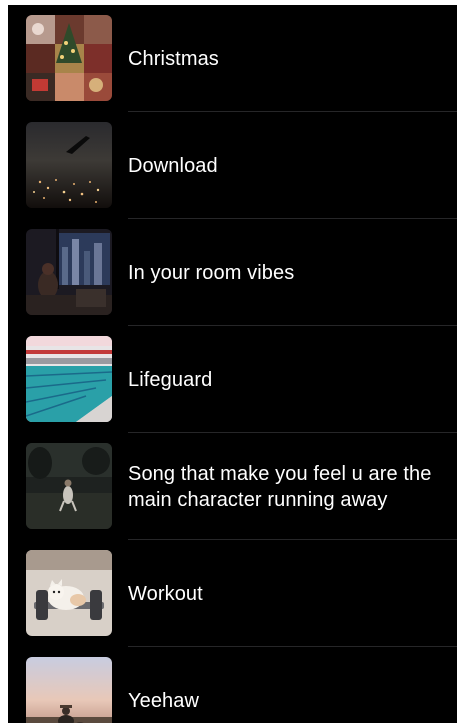 Image resolution: width=476 pixels, height=723 pixels. Describe the element at coordinates (170, 379) in the screenshot. I see `playlist-title: Lifeguard` at that location.